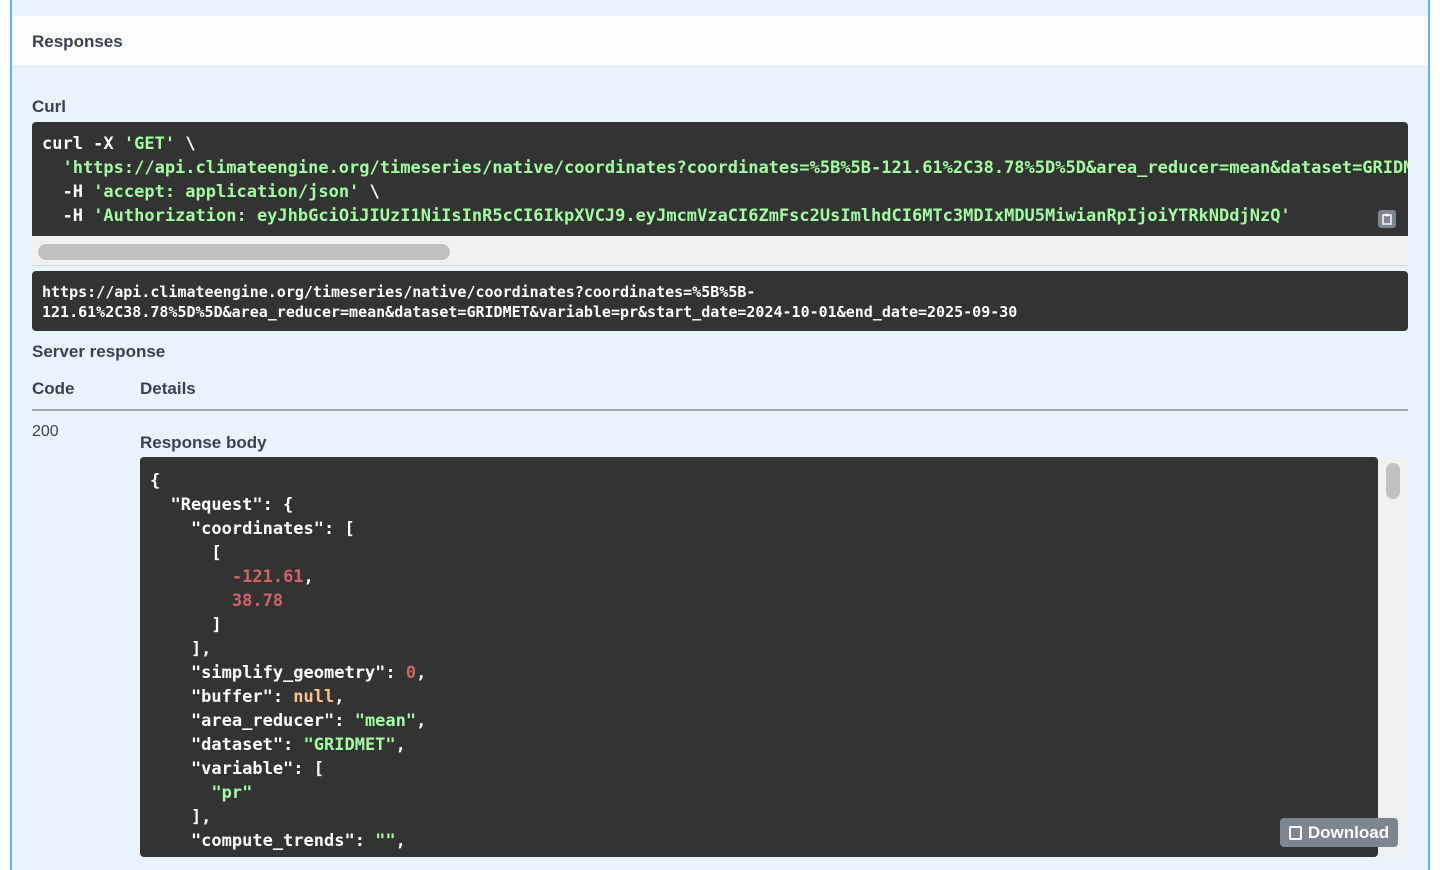  What do you see at coordinates (1348, 832) in the screenshot?
I see `download-label: Download` at bounding box center [1348, 832].